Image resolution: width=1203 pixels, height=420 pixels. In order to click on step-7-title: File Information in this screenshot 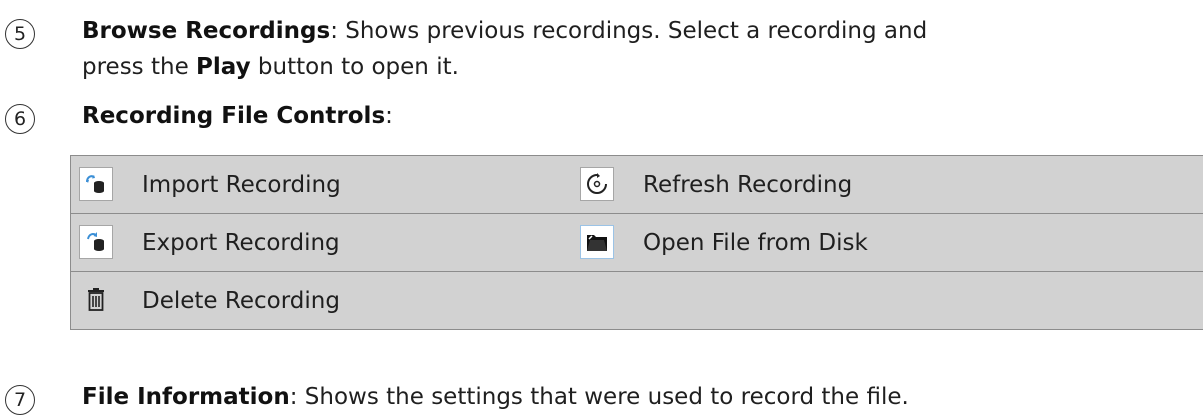, I will do `click(186, 397)`.